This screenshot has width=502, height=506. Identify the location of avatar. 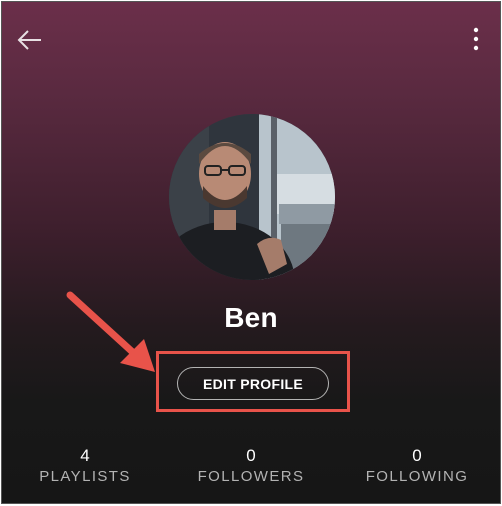
(252, 197).